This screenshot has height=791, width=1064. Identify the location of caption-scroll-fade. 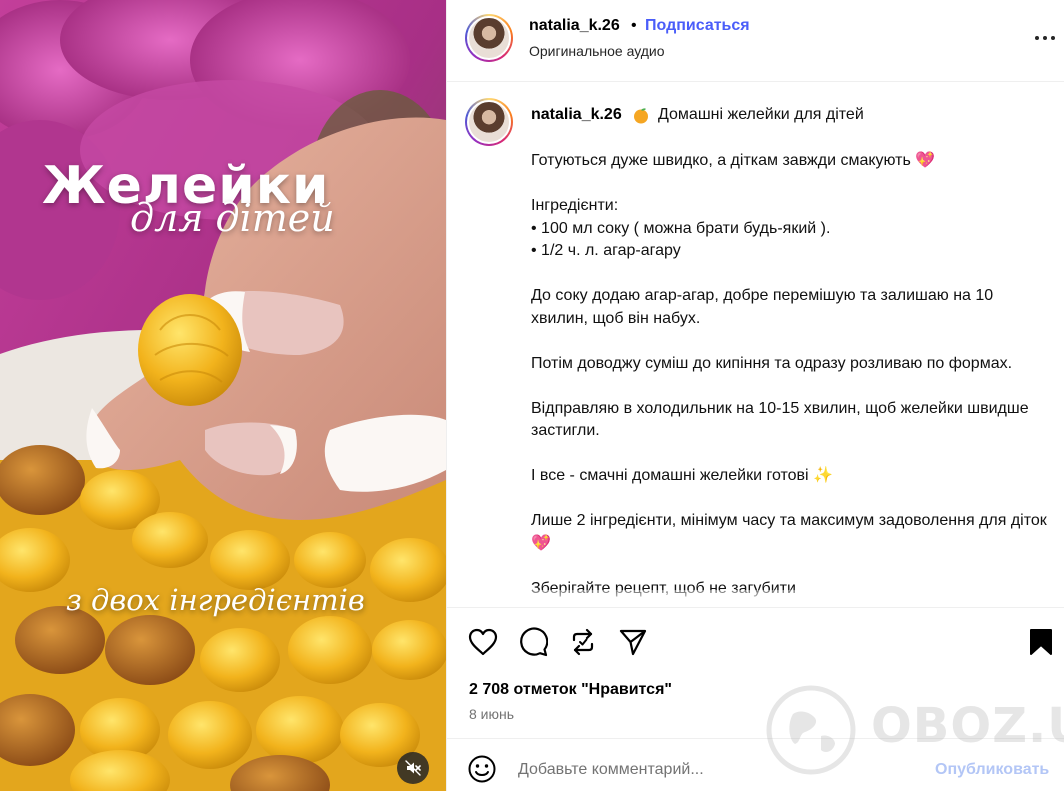
(755, 598).